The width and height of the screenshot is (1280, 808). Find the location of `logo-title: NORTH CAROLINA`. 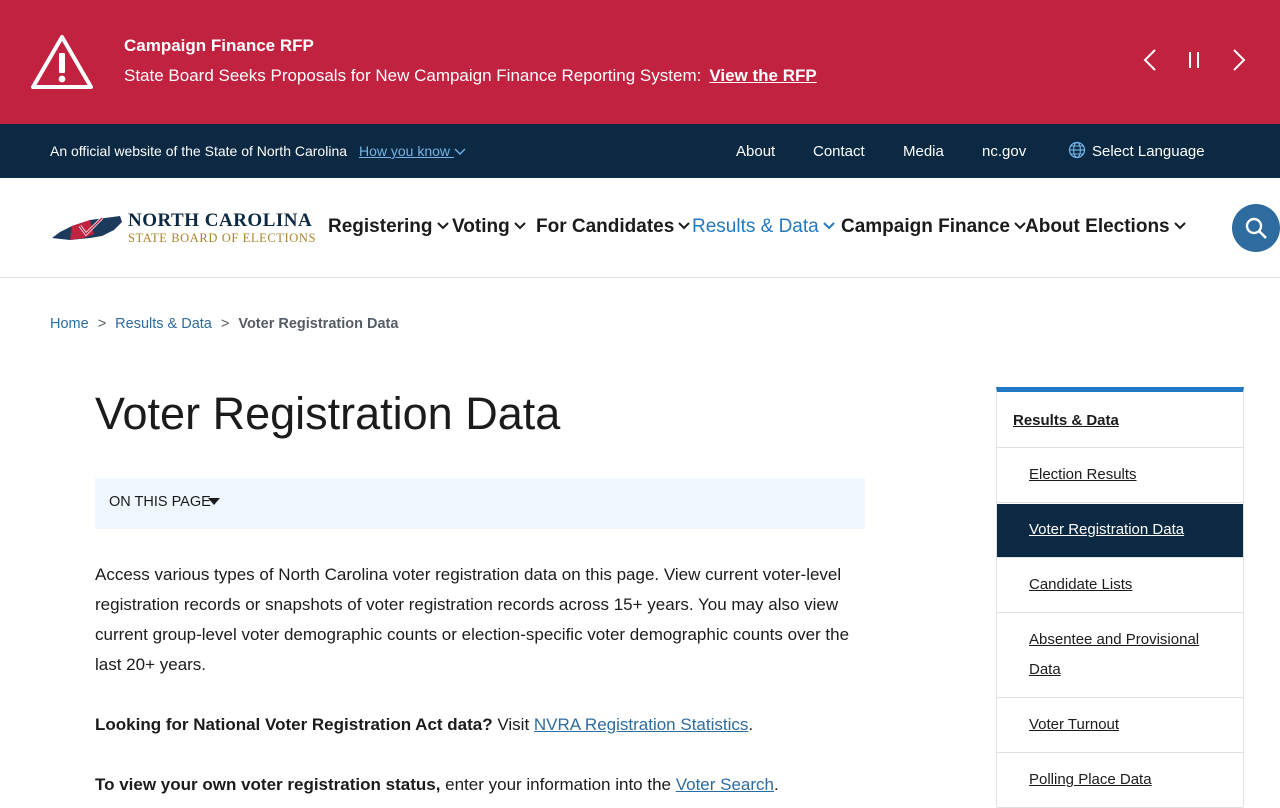

logo-title: NORTH CAROLINA is located at coordinates (220, 220).